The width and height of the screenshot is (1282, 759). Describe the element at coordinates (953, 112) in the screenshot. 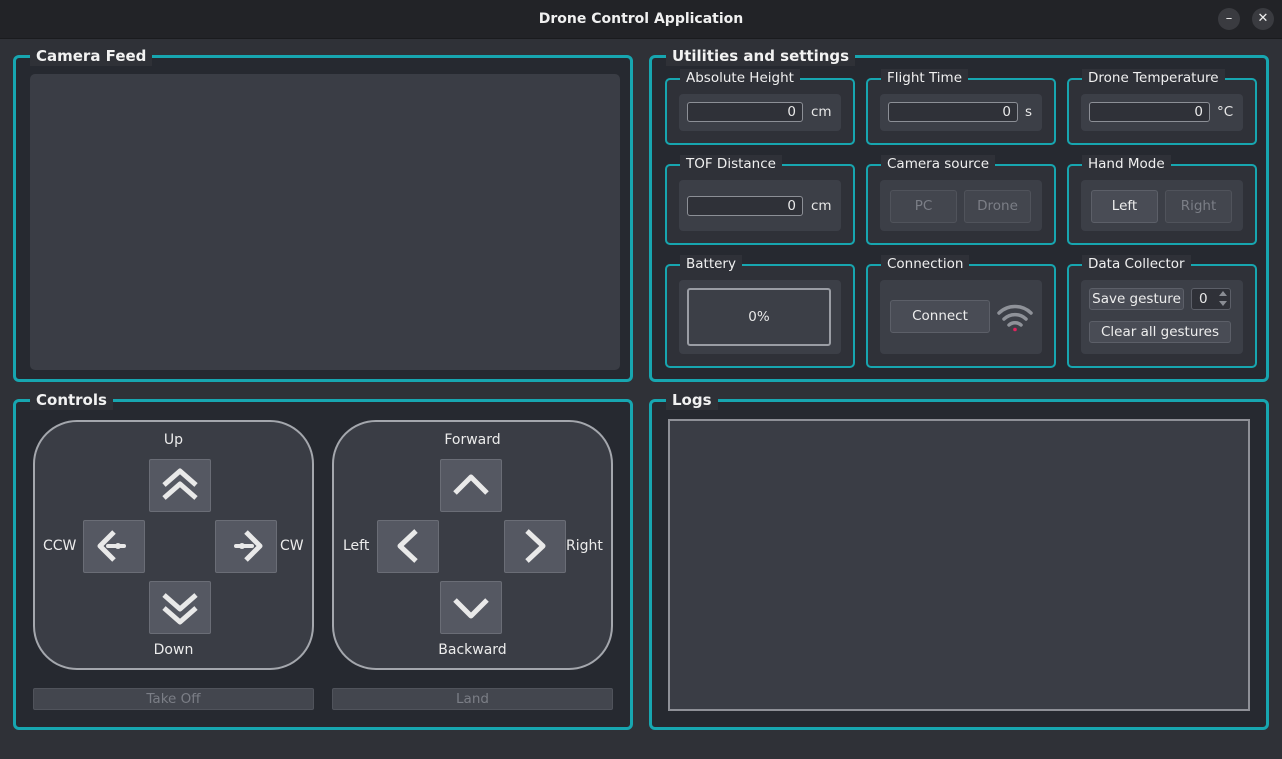

I see `flight-time-field: 0` at that location.